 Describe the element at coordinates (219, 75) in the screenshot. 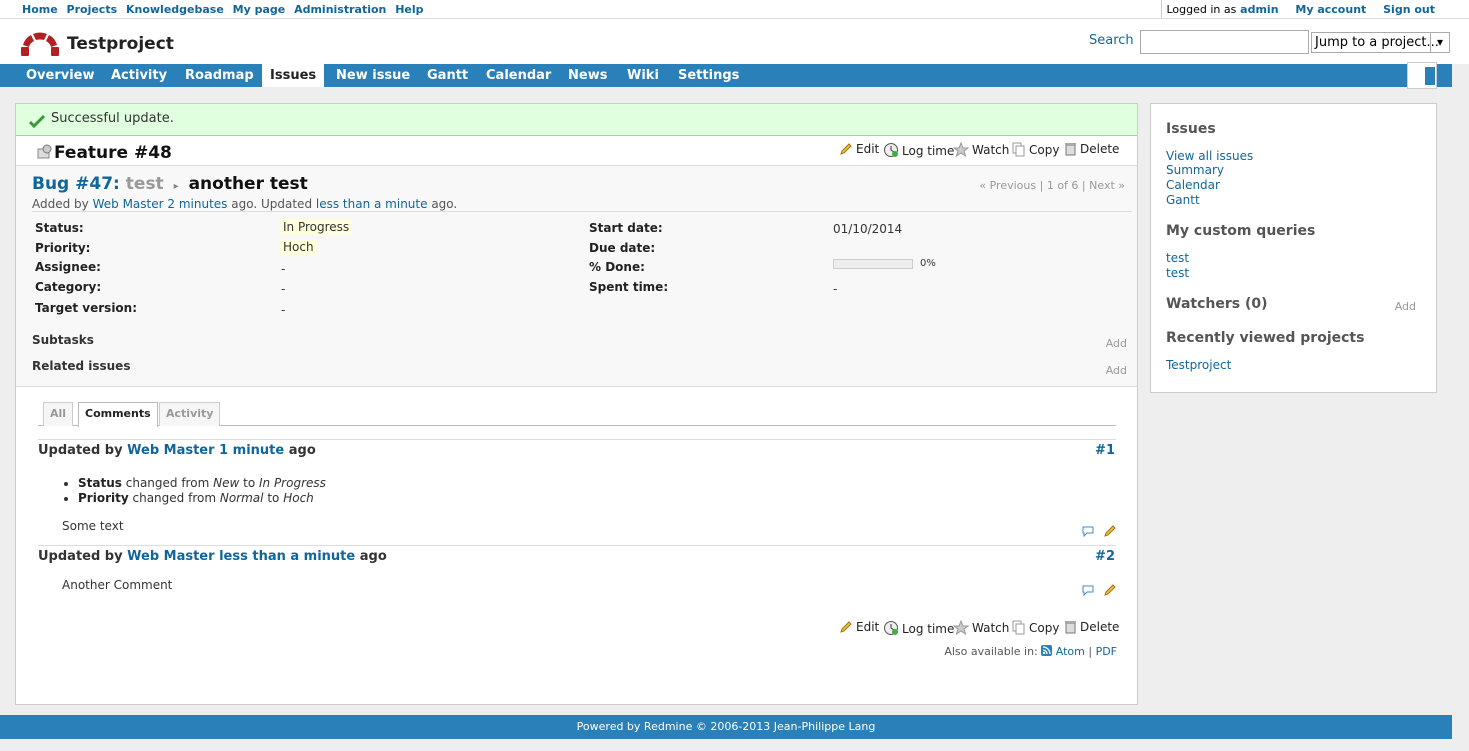

I see `tab-roadmap: Roadmap` at that location.